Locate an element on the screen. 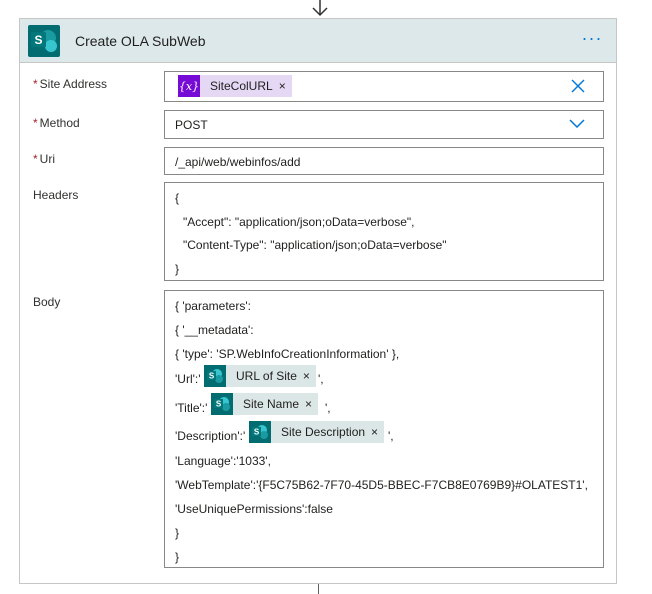  site-address-label: * Site Address is located at coordinates (70, 84).